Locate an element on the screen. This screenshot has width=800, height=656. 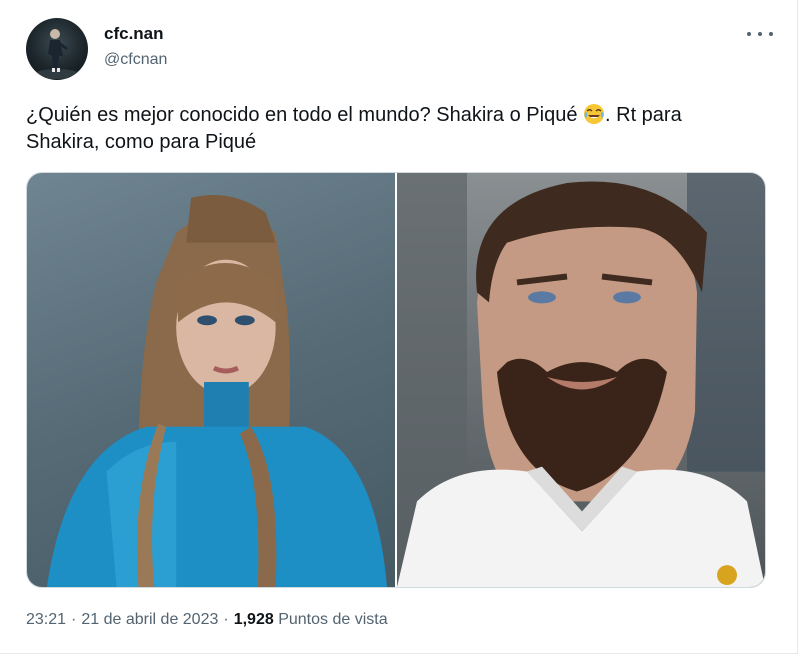
avatar is located at coordinates (57, 49).